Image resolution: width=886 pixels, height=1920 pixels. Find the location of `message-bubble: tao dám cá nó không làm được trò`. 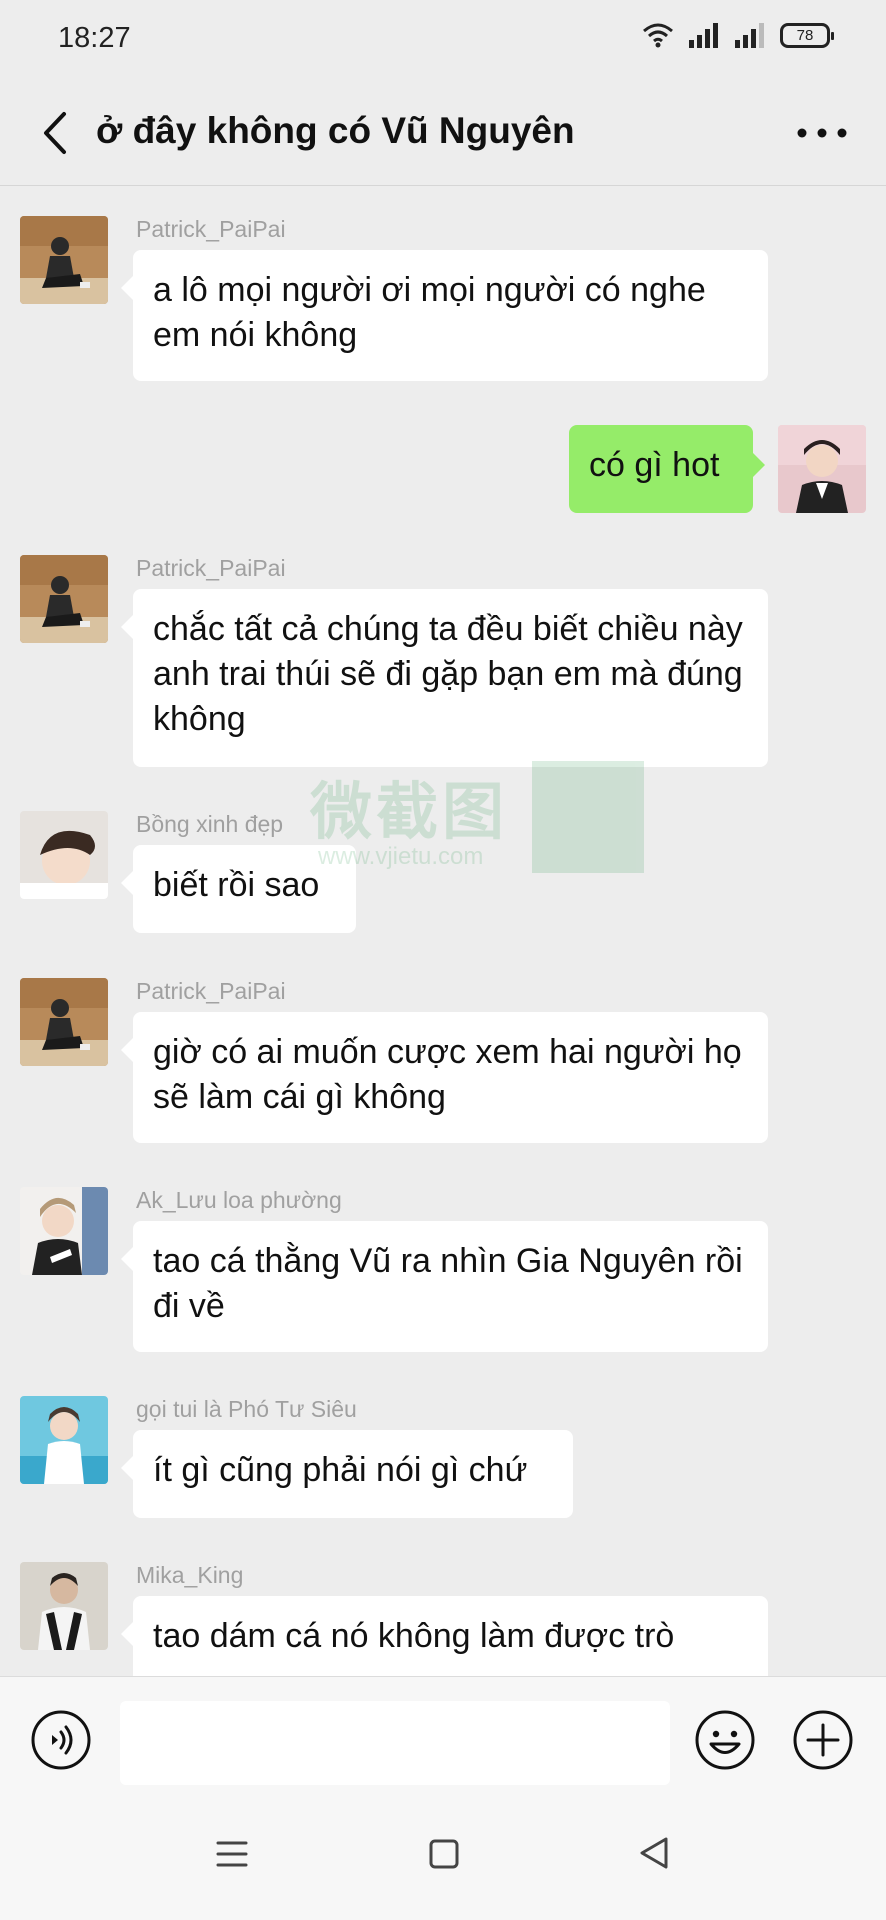

message-bubble: tao dám cá nó không làm được trò is located at coordinates (444, 1636).